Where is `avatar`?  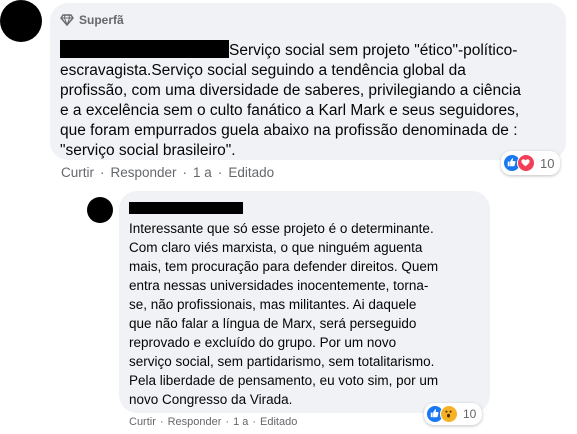 avatar is located at coordinates (21, 21).